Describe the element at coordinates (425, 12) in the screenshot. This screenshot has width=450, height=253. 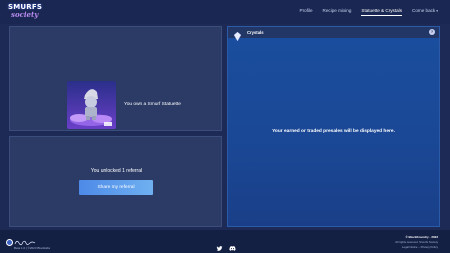
I see `nav-come-back: Come back▾` at that location.